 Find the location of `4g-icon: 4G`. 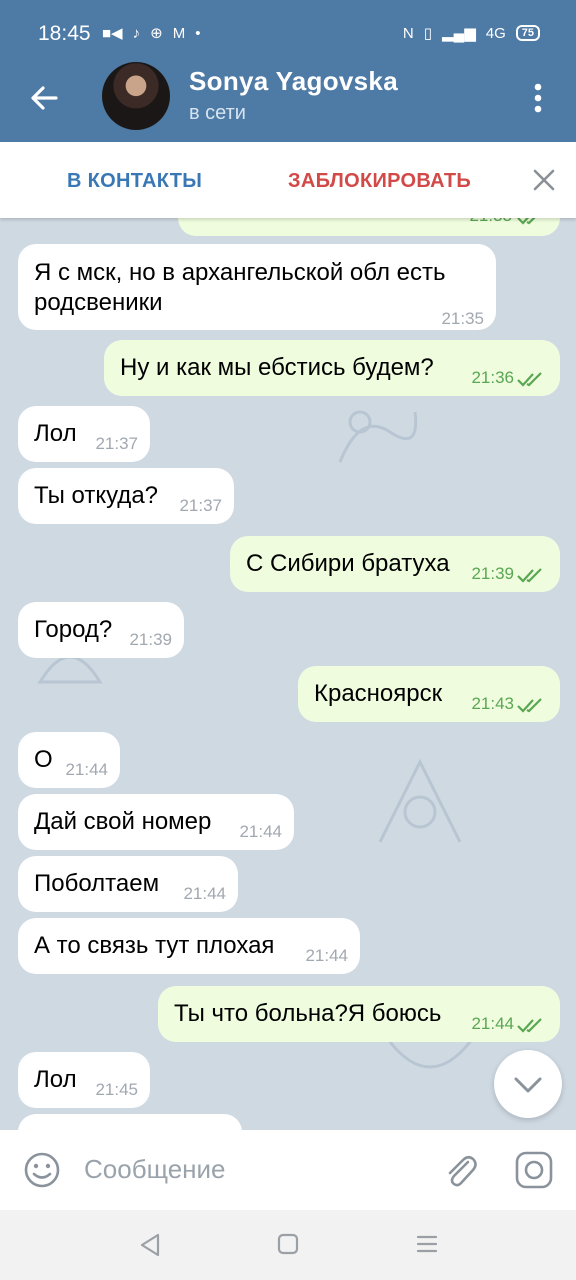

4g-icon: 4G is located at coordinates (495, 33).